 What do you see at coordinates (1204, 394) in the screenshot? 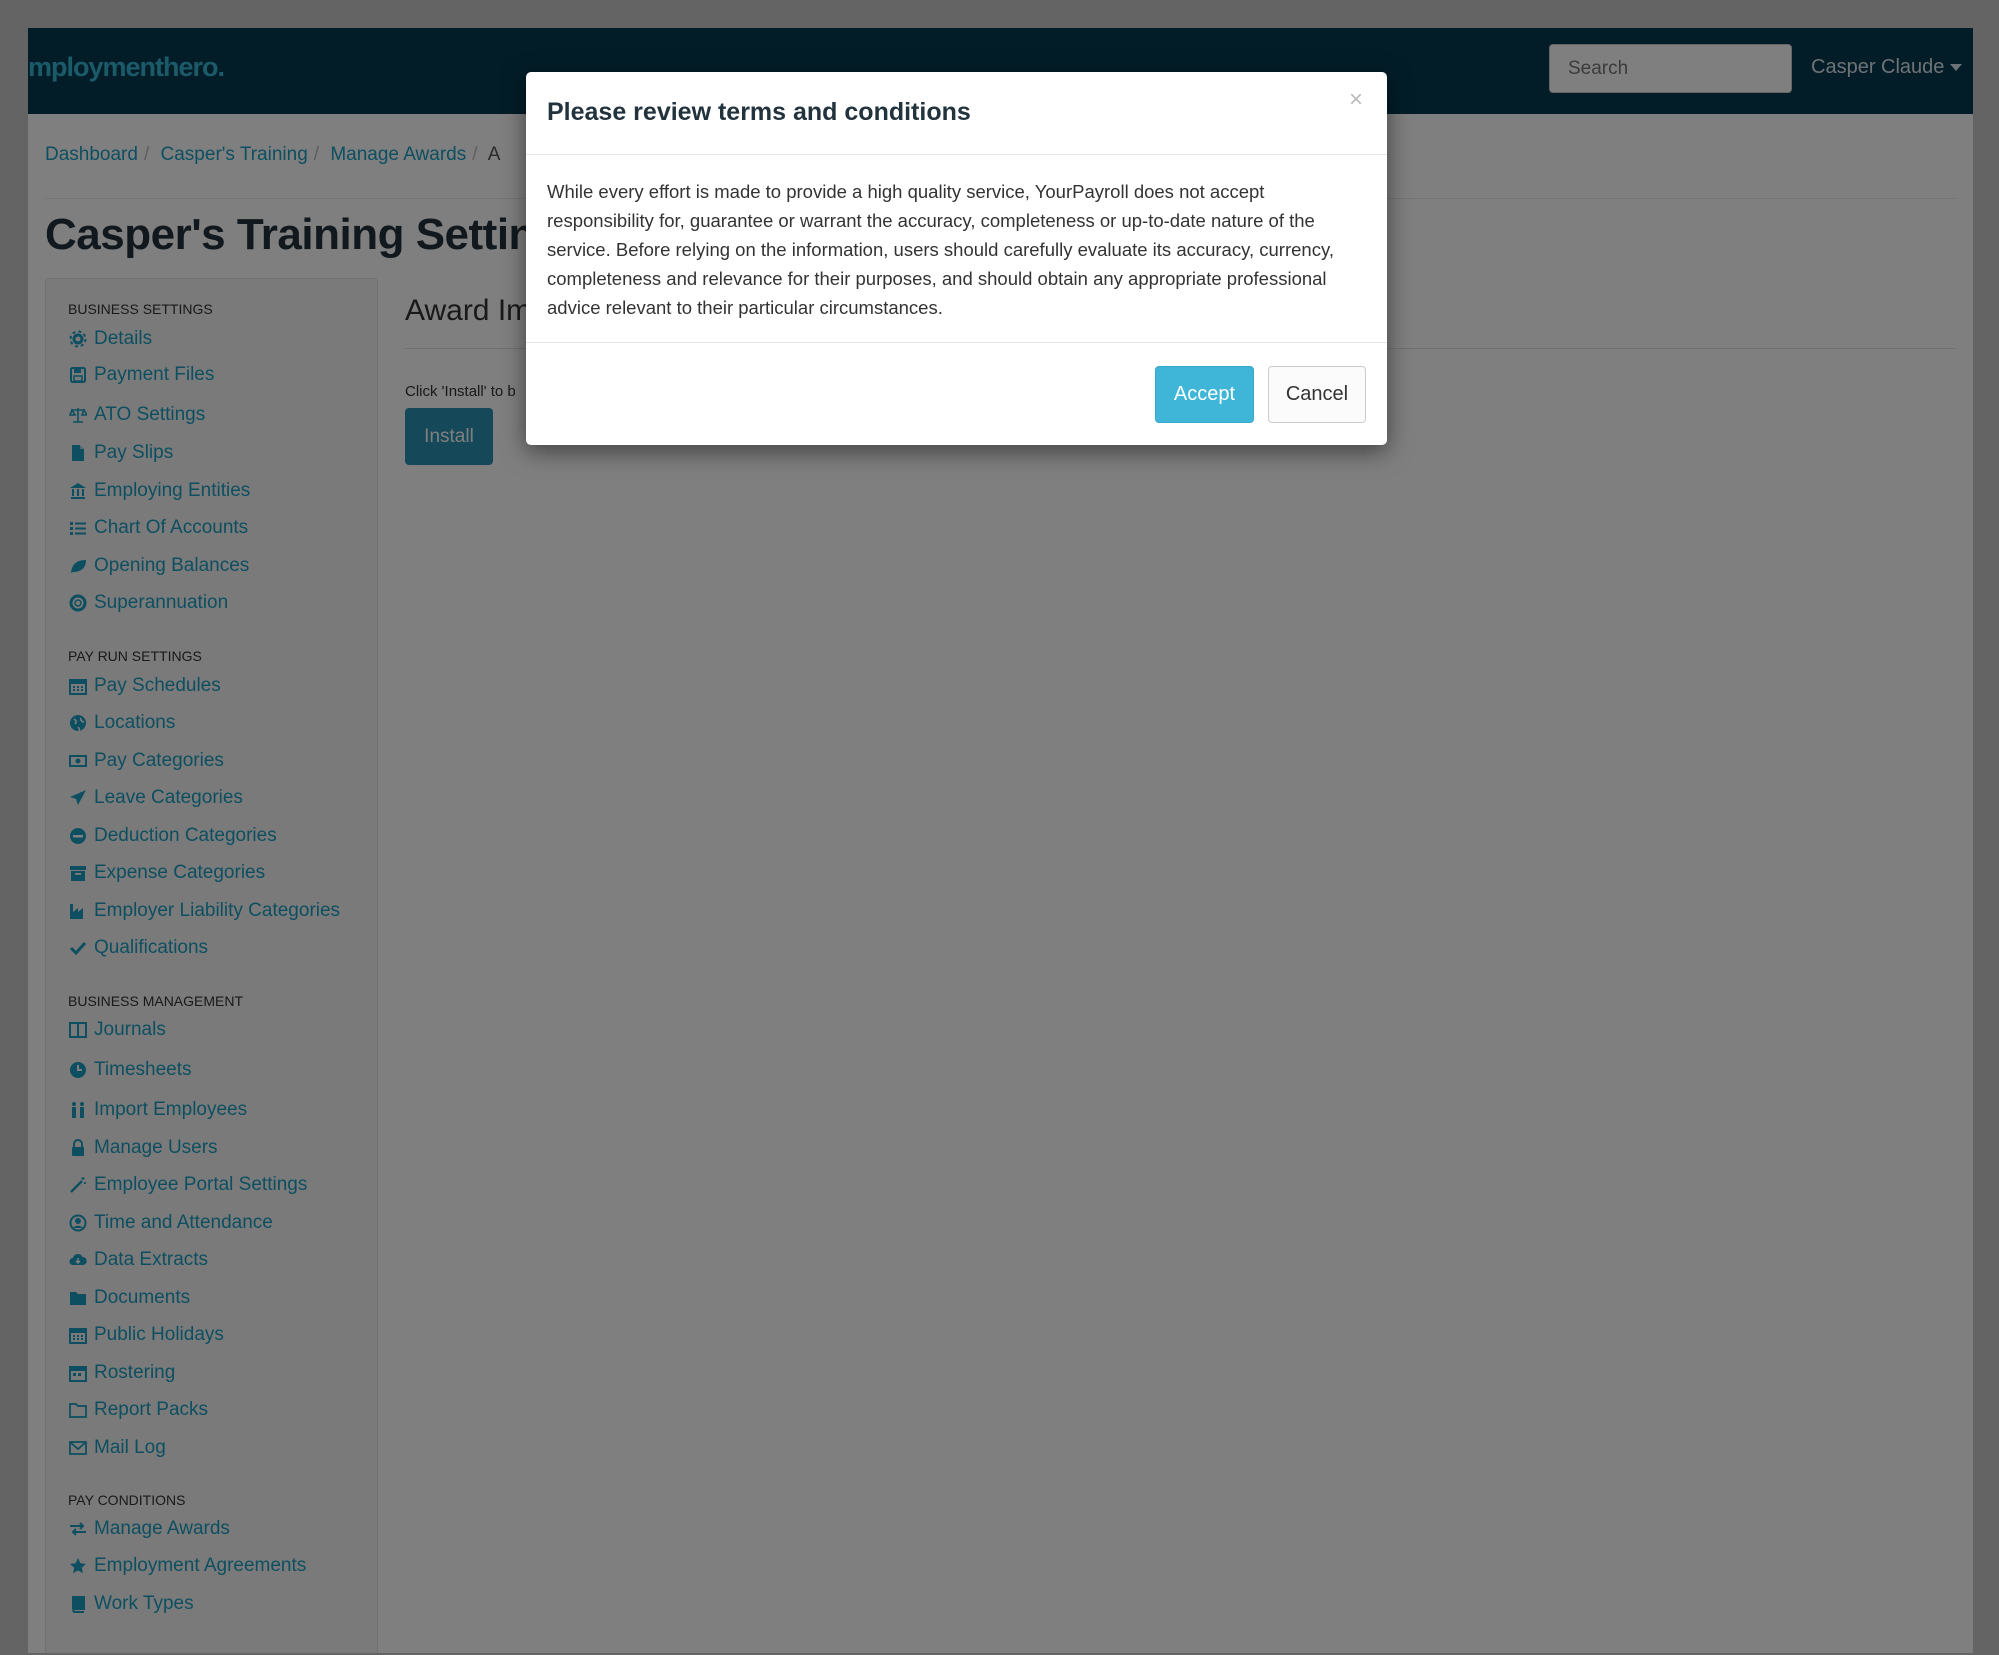
I see `accept-button: Accept` at bounding box center [1204, 394].